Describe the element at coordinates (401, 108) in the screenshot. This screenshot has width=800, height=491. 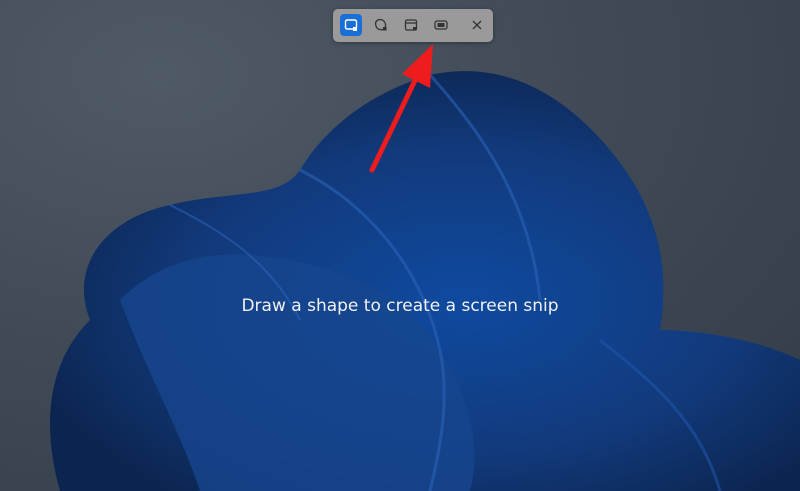
I see `red-arrow-annotation` at that location.